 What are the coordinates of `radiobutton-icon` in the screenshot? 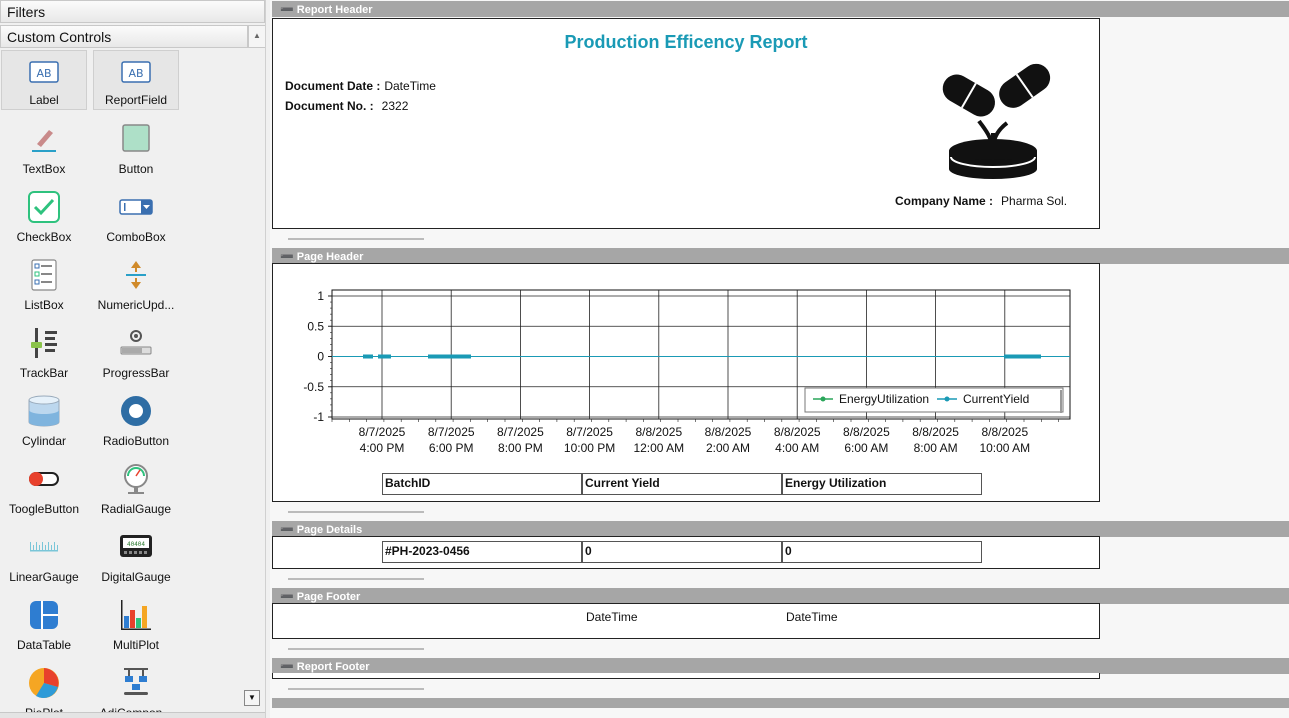 It's located at (136, 411).